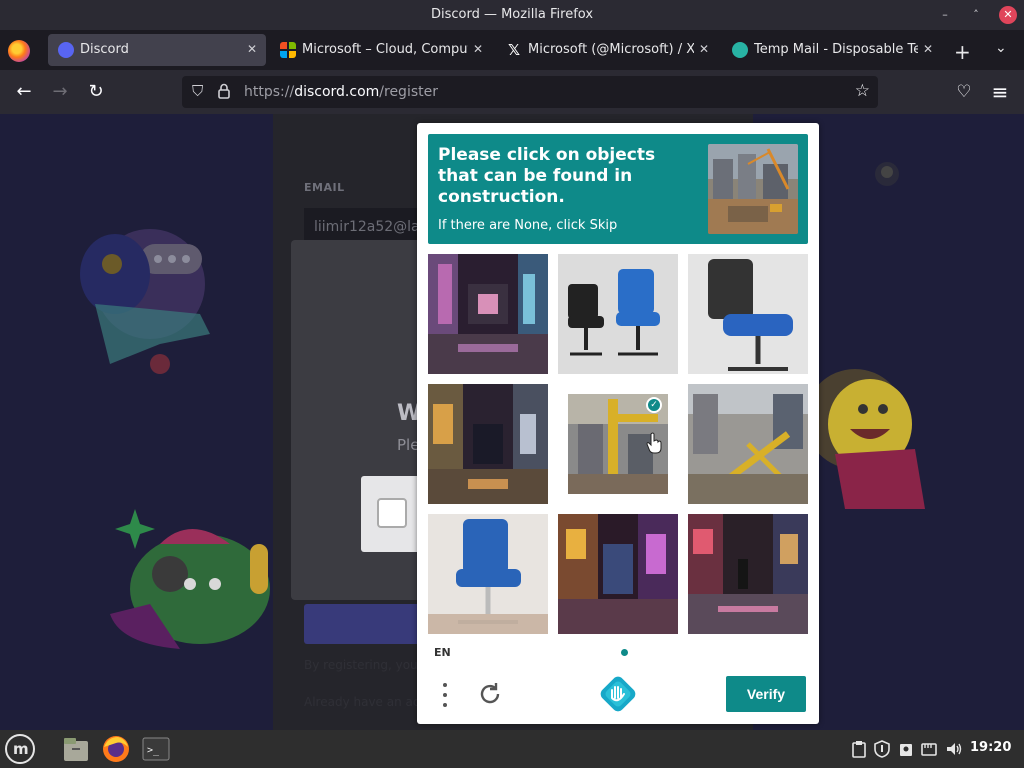  What do you see at coordinates (945, 15) in the screenshot?
I see `minimize-button: –` at bounding box center [945, 15].